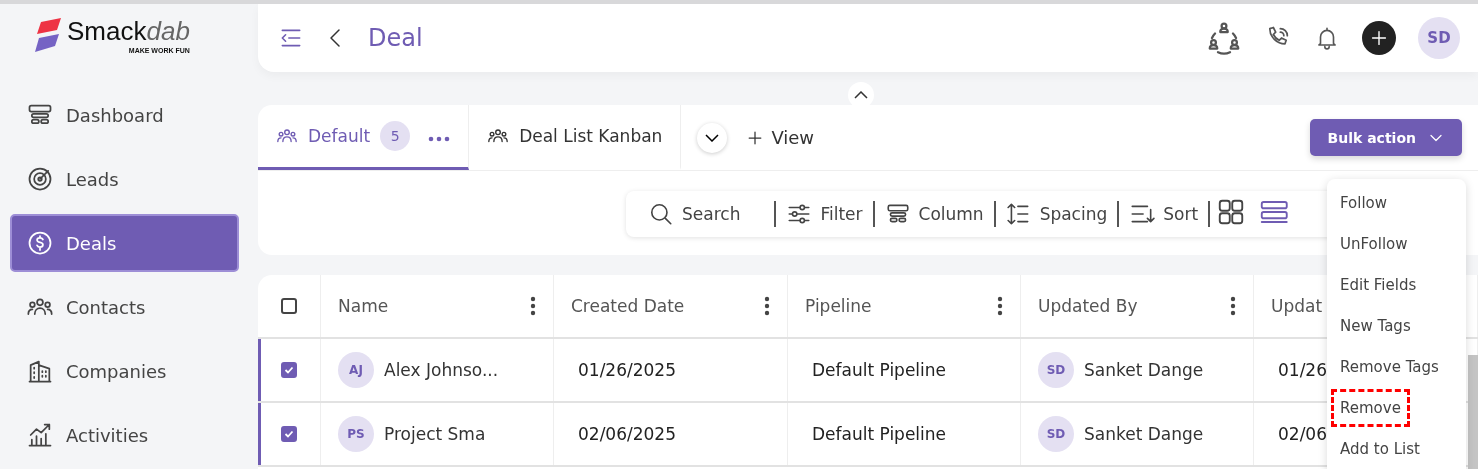 The width and height of the screenshot is (1478, 469). I want to click on toolbar-button: Sort, so click(1165, 214).